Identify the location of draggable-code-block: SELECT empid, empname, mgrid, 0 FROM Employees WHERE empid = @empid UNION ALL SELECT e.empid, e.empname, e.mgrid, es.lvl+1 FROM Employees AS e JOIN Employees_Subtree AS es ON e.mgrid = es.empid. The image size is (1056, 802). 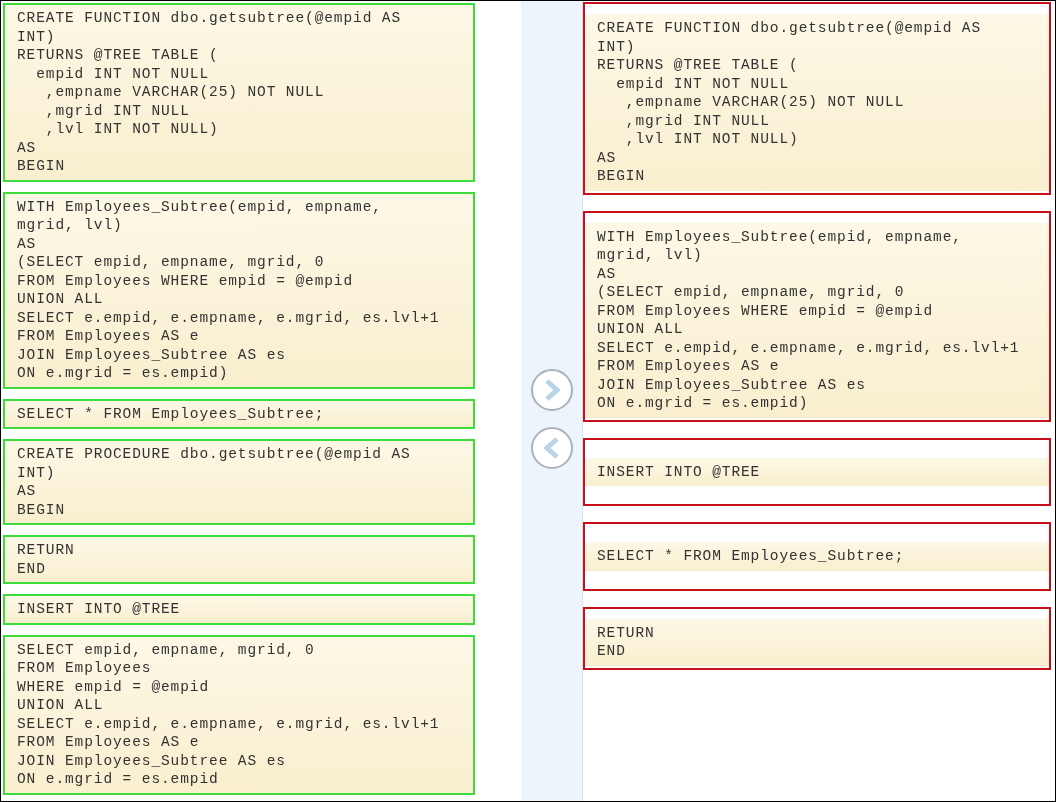
(239, 714).